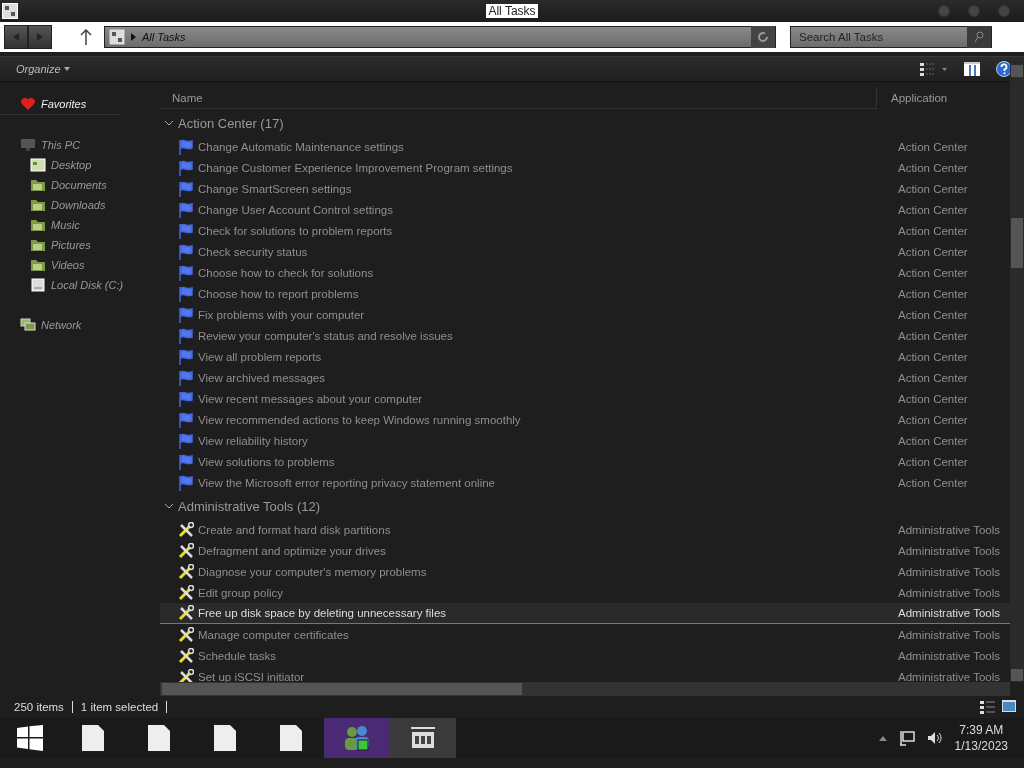 The height and width of the screenshot is (768, 1024). What do you see at coordinates (585, 440) in the screenshot?
I see `task-row: View reliability history Action Center` at bounding box center [585, 440].